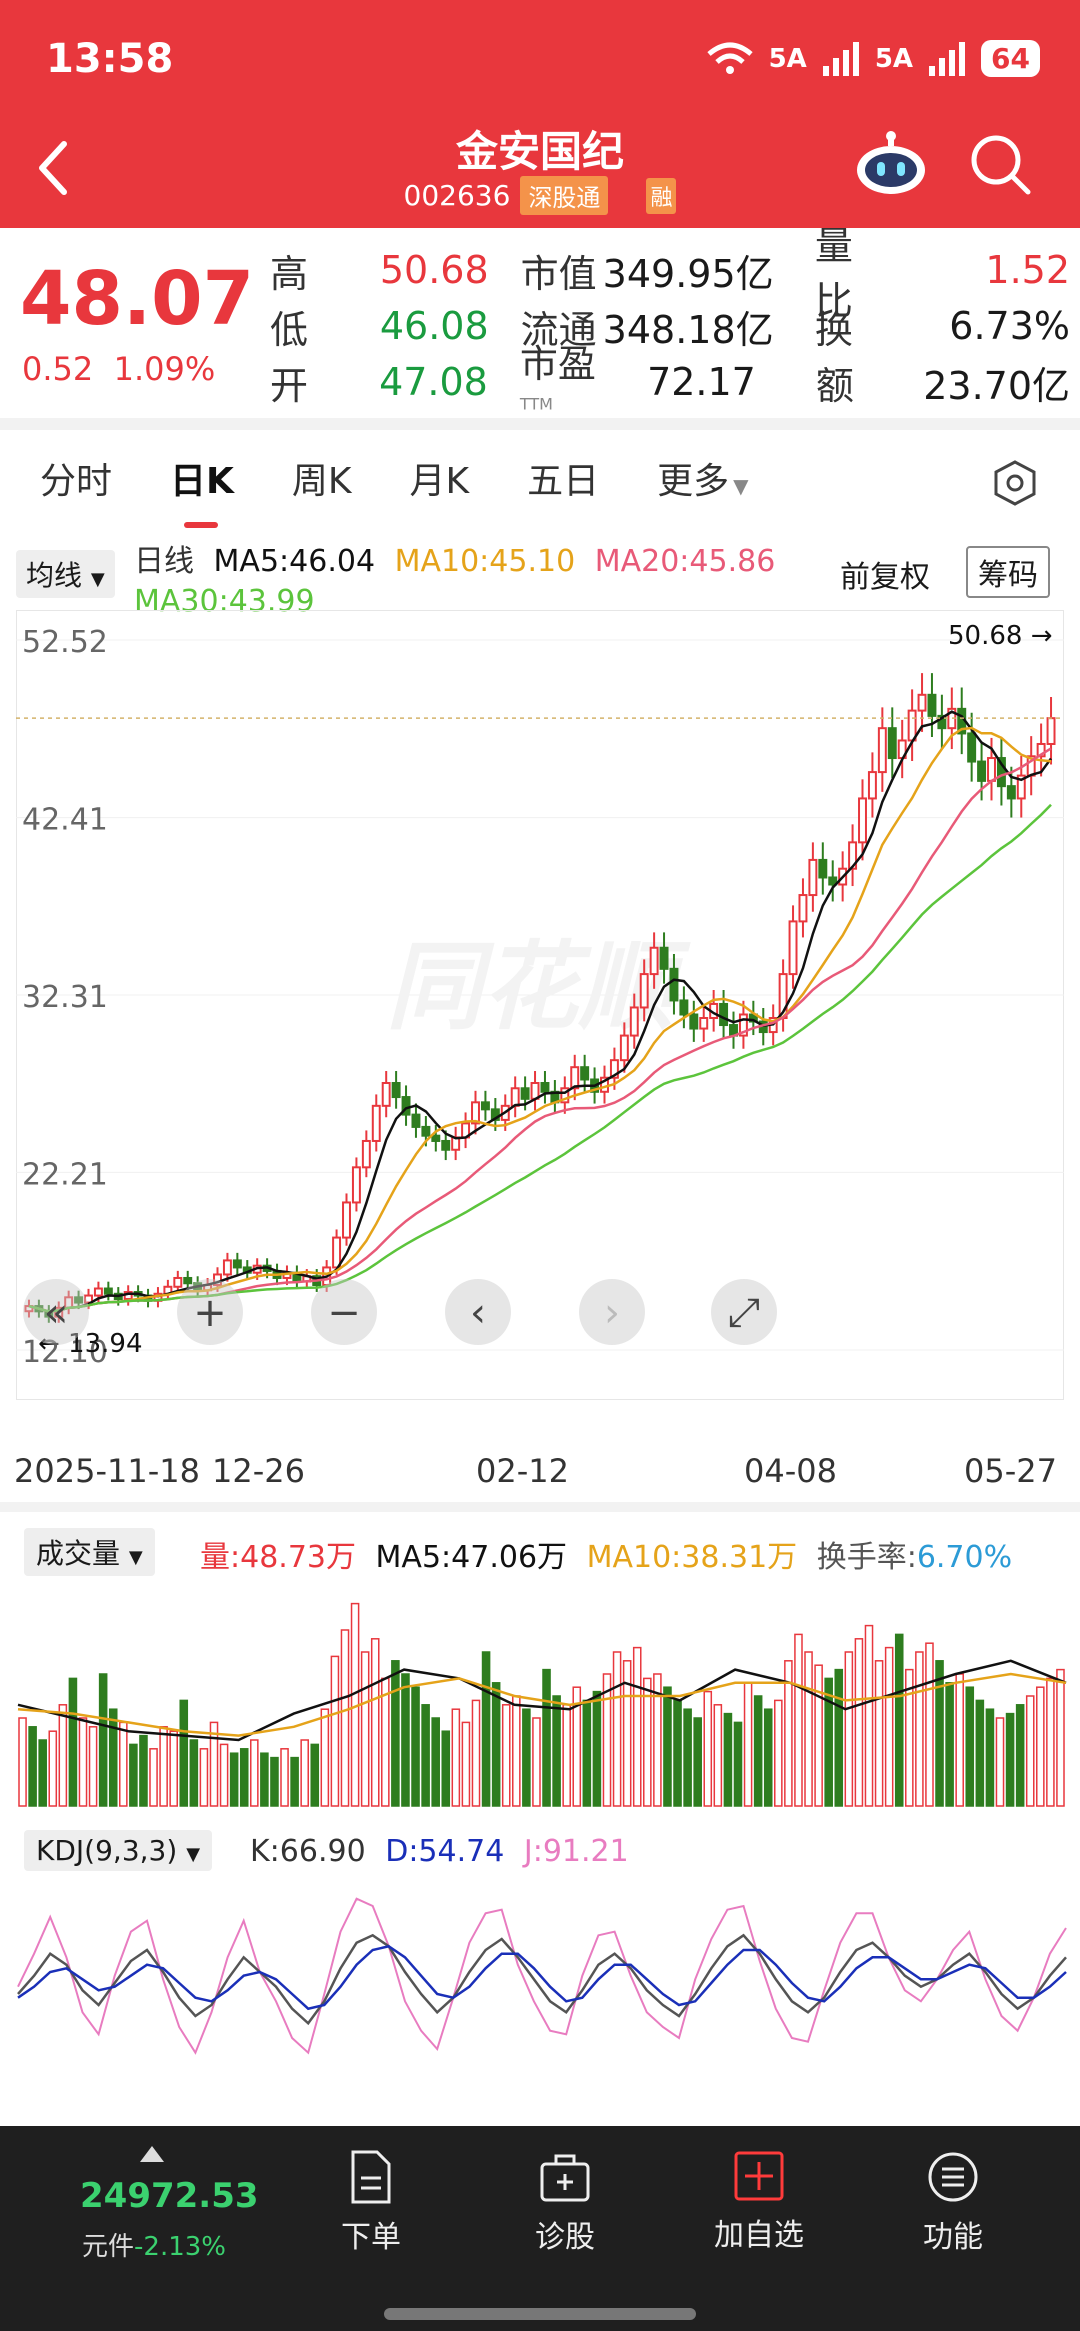 The image size is (1080, 2331). I want to click on x-label: 05-27, so click(1010, 1471).